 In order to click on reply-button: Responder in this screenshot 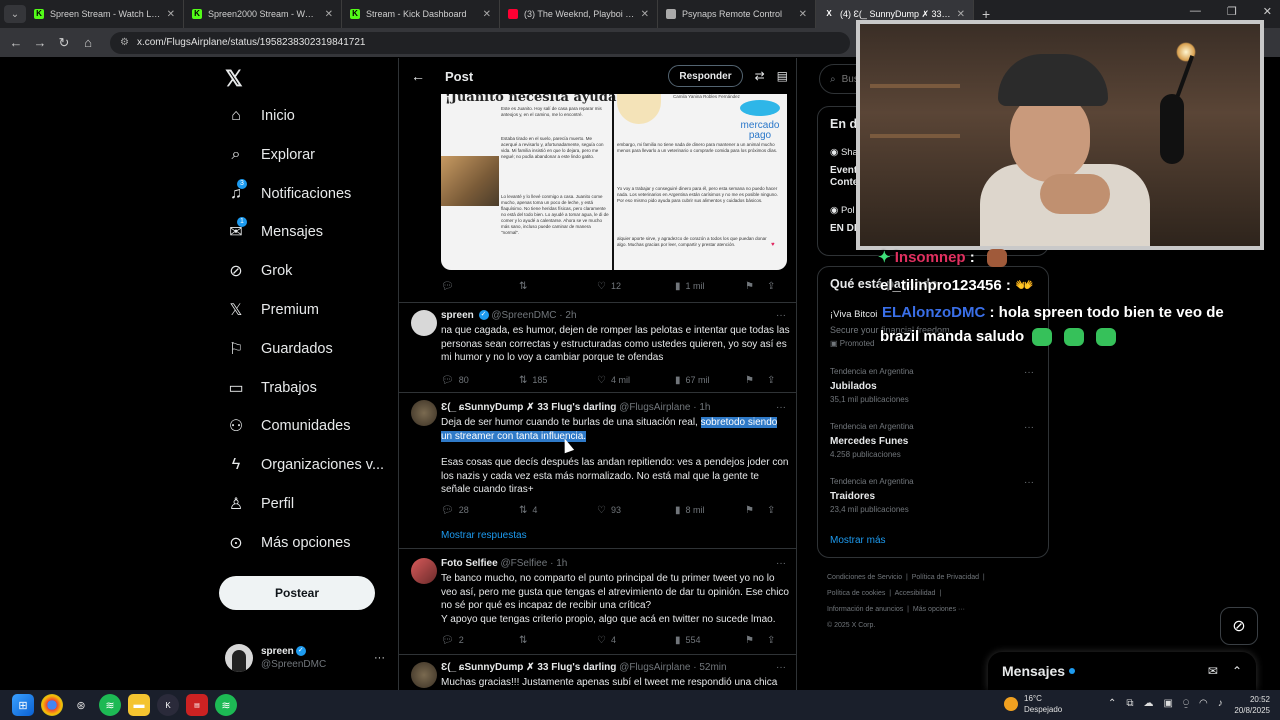, I will do `click(705, 76)`.